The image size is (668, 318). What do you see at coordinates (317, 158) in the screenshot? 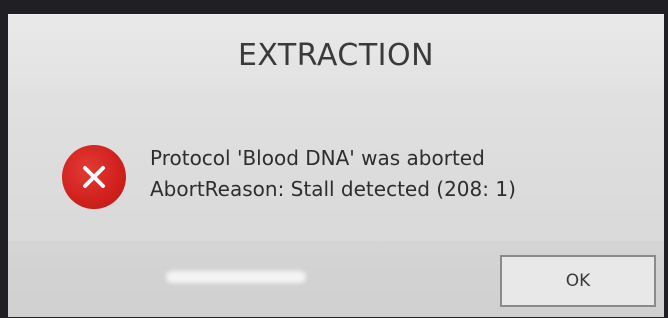
I see `message-line-protocol: Protocol 'Blood DNA' was aborted` at bounding box center [317, 158].